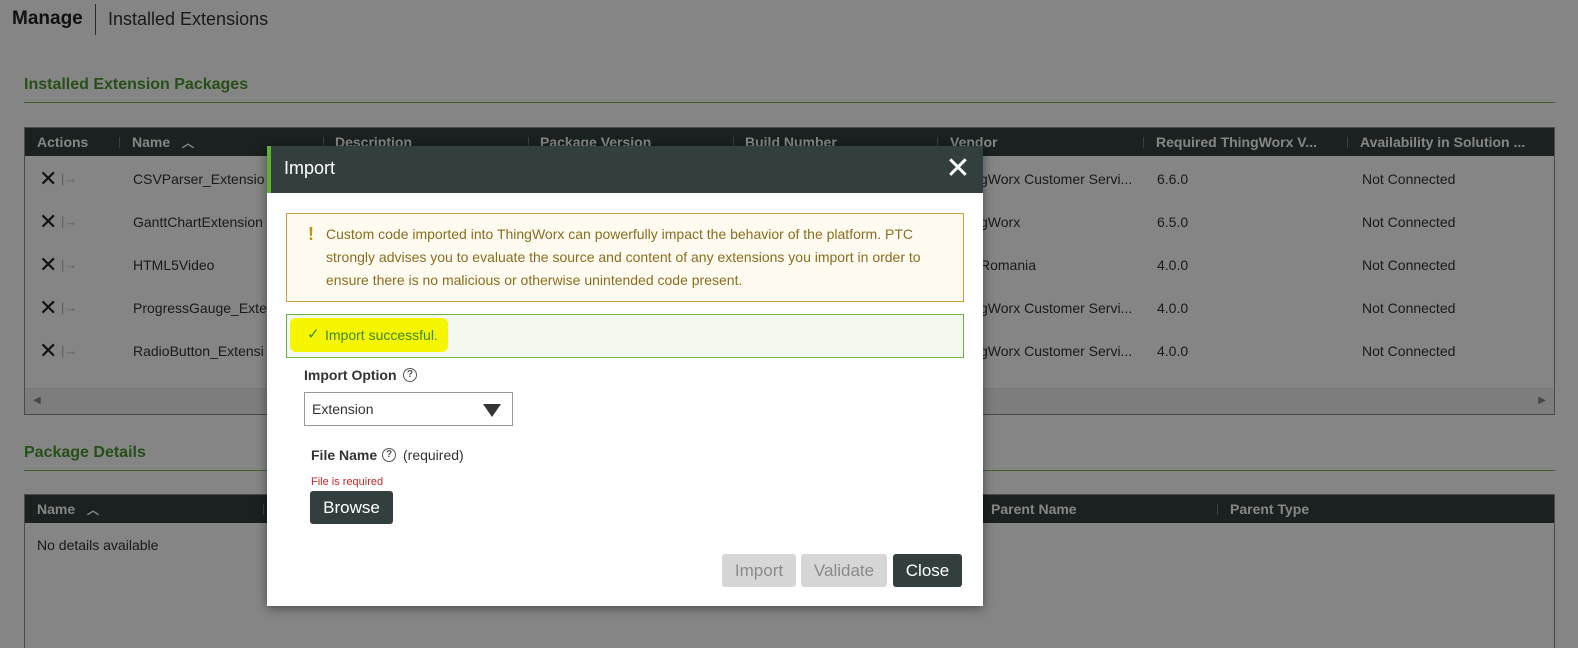 This screenshot has width=1578, height=648. What do you see at coordinates (433, 455) in the screenshot?
I see `required-note: (required)` at bounding box center [433, 455].